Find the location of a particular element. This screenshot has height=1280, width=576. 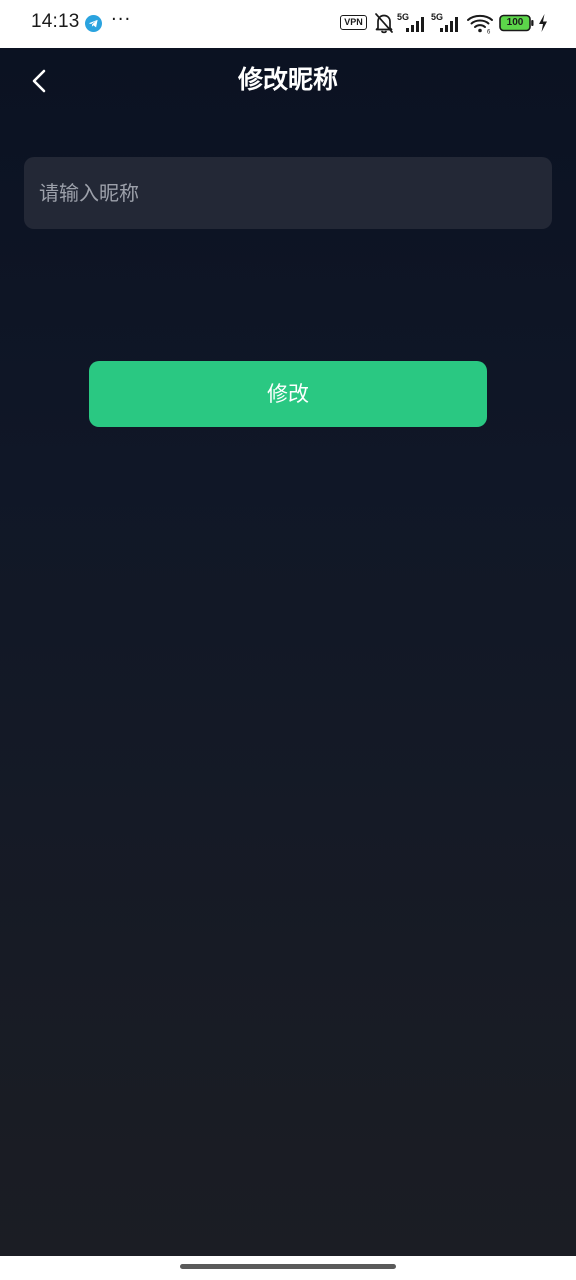

status-time: 14:13 is located at coordinates (55, 21).